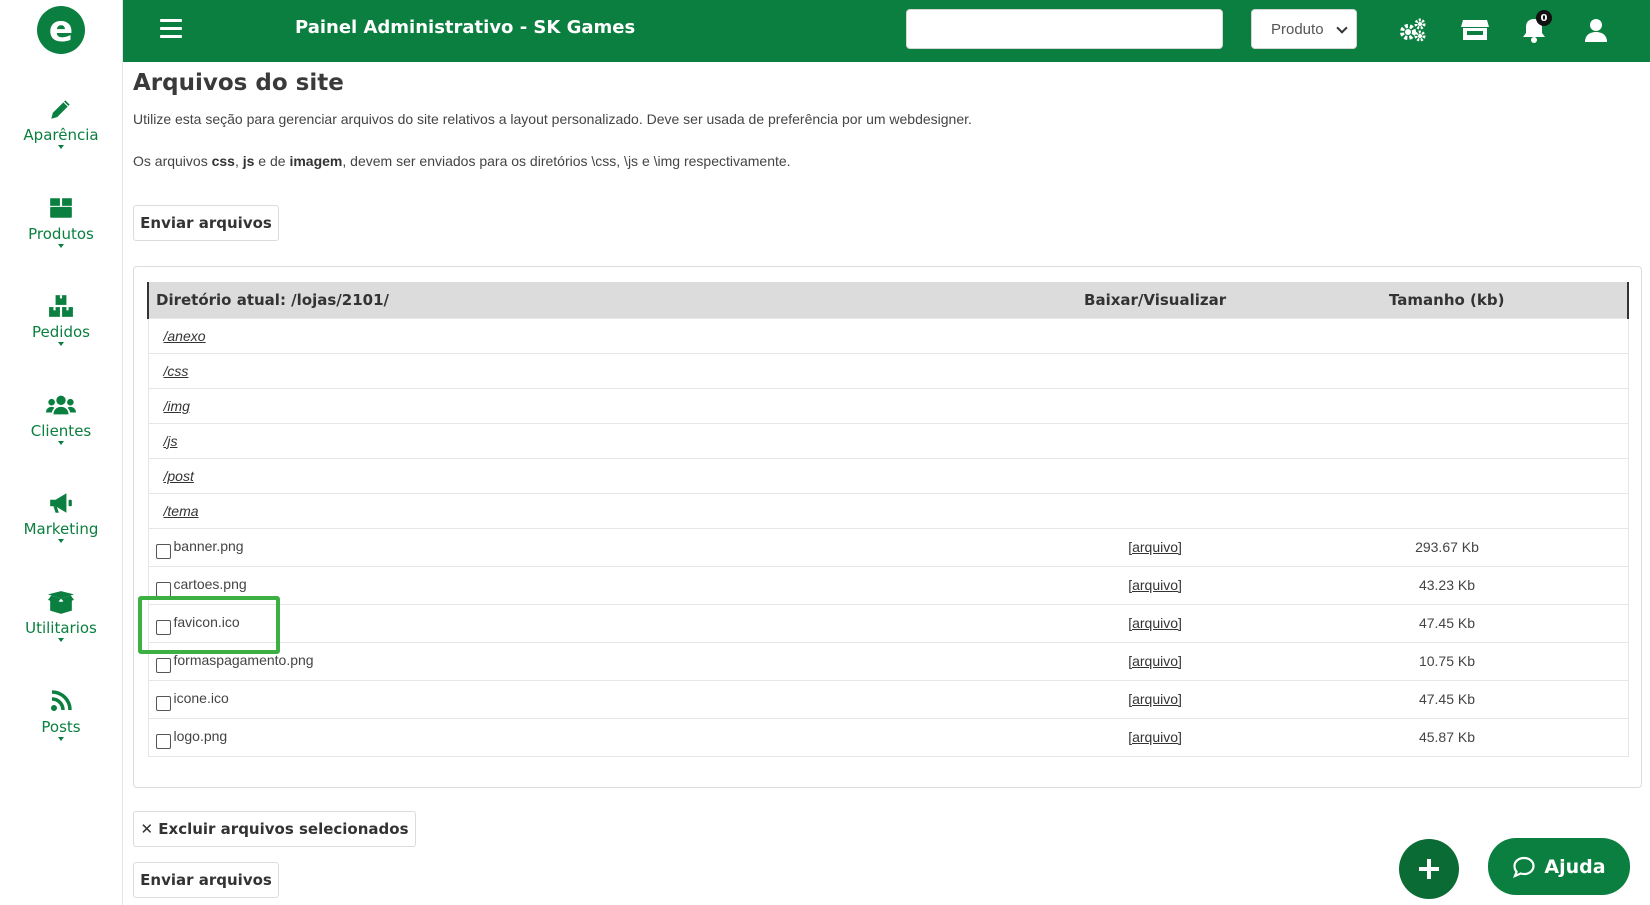 This screenshot has width=1650, height=905. I want to click on file-name: icone.ico, so click(201, 697).